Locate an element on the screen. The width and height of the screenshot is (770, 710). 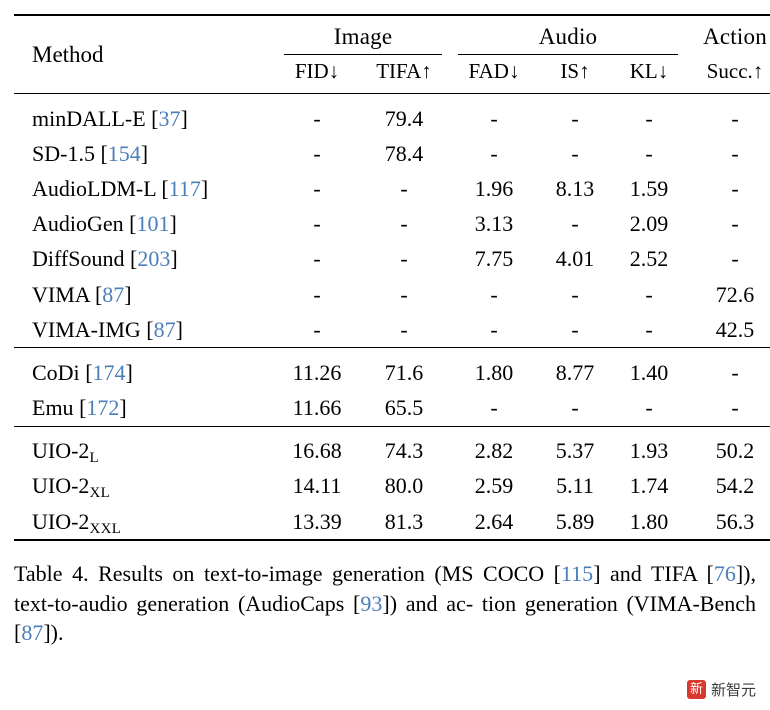
method-name: CoDi is located at coordinates (56, 372).